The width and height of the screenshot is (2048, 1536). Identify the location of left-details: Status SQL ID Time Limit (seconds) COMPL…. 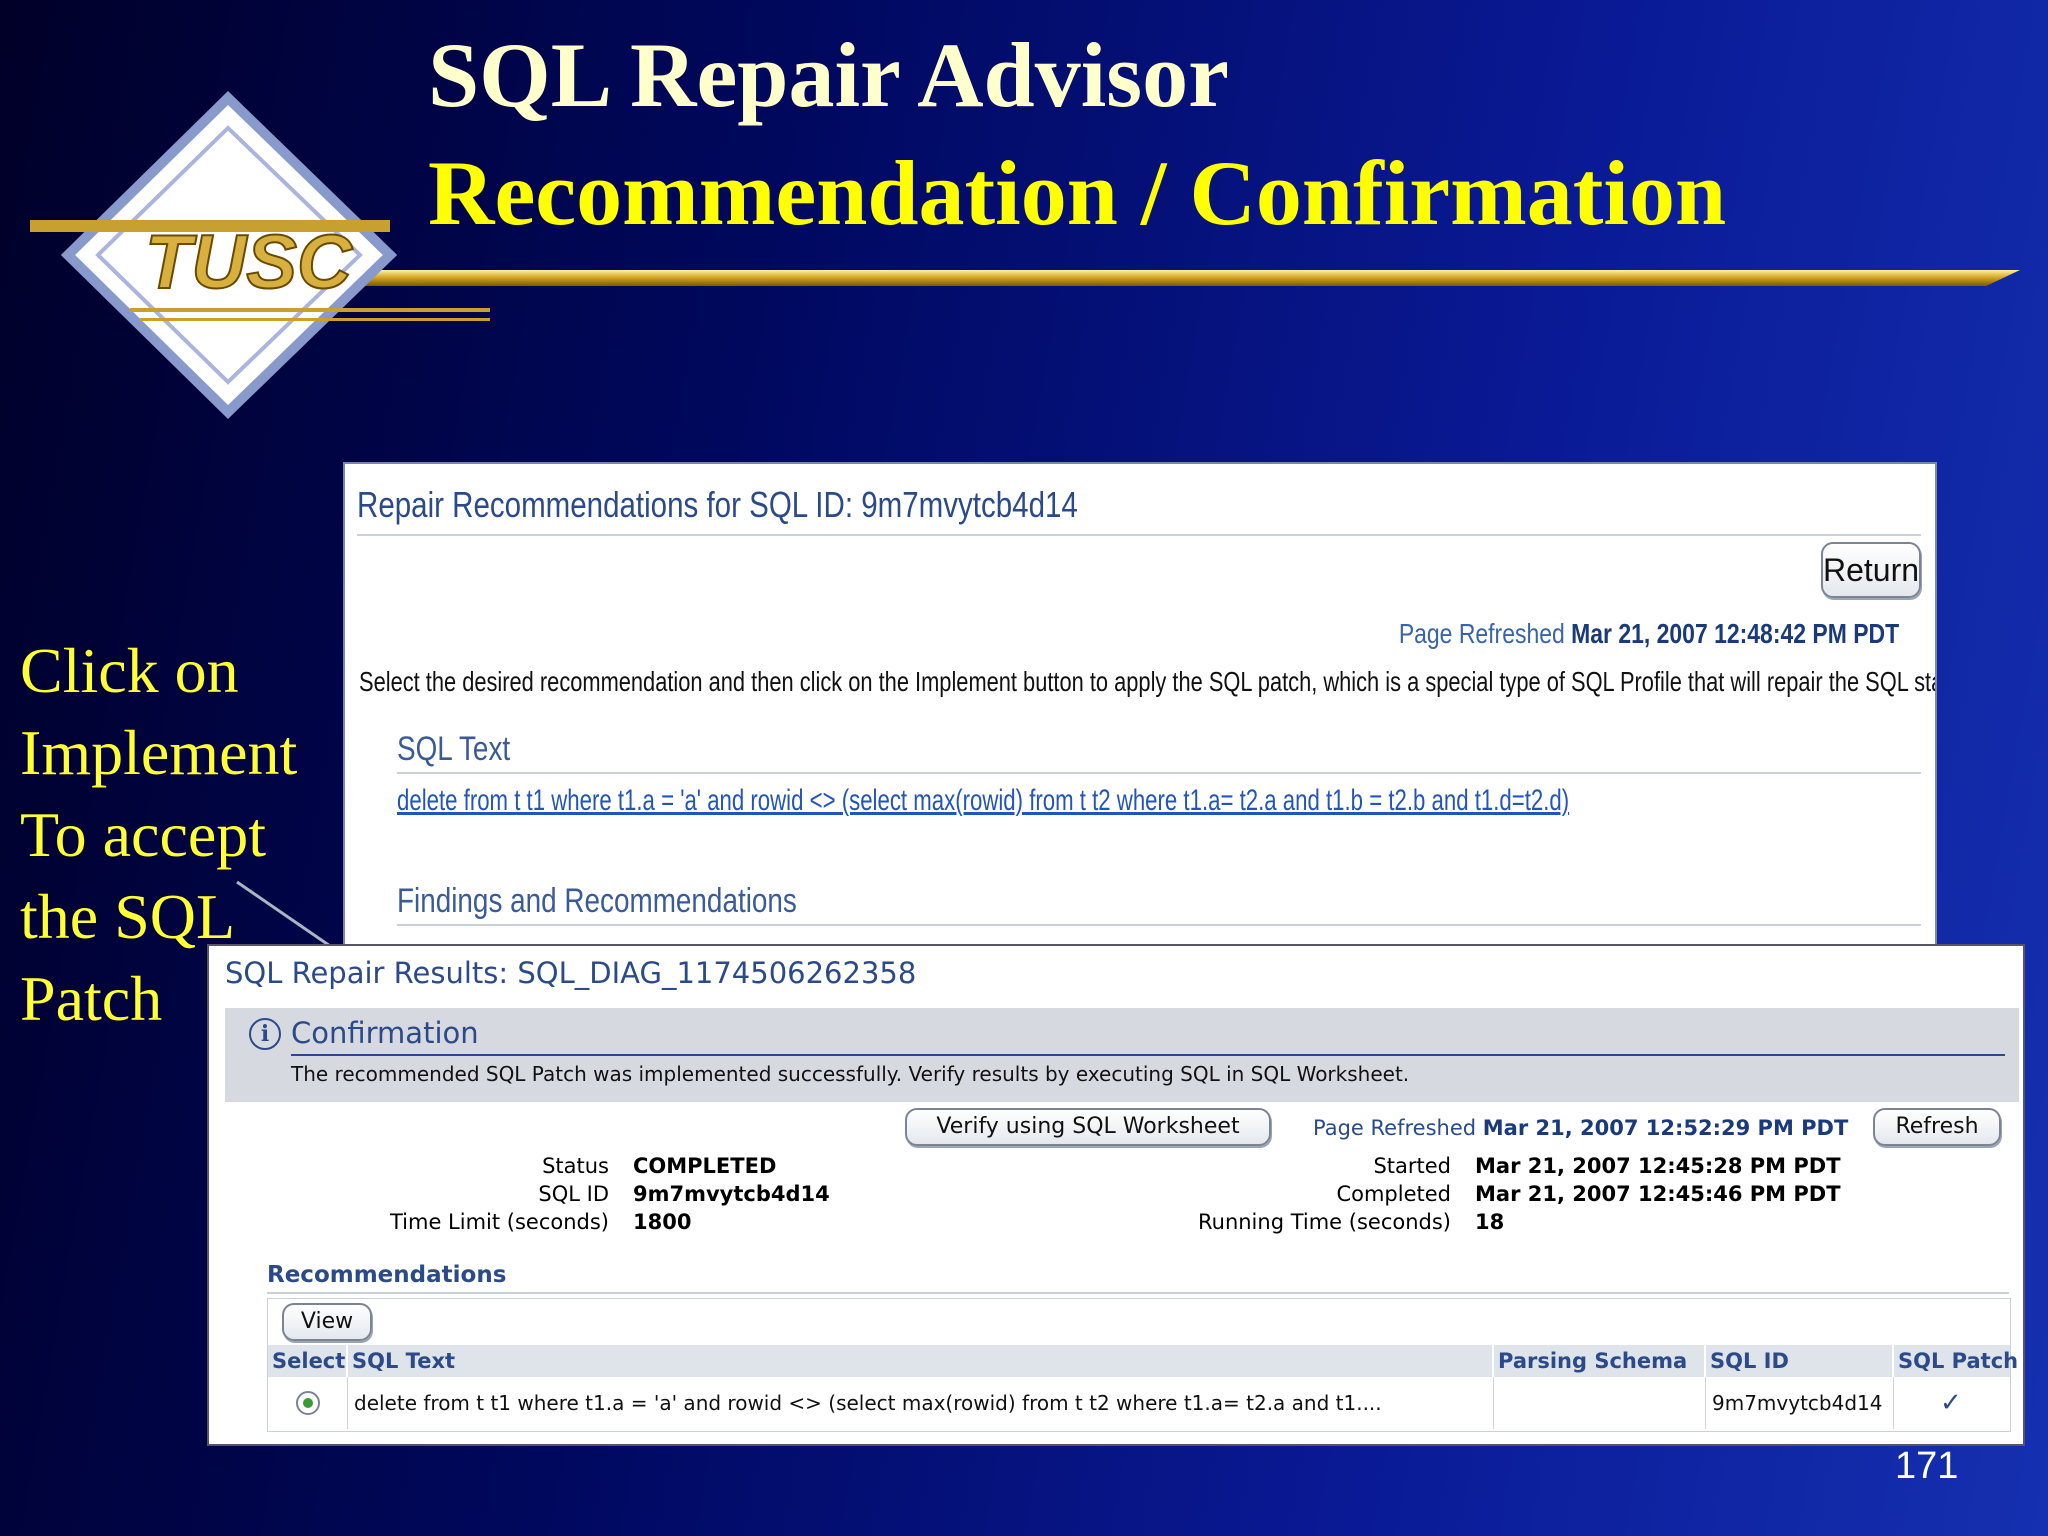
(559, 1197).